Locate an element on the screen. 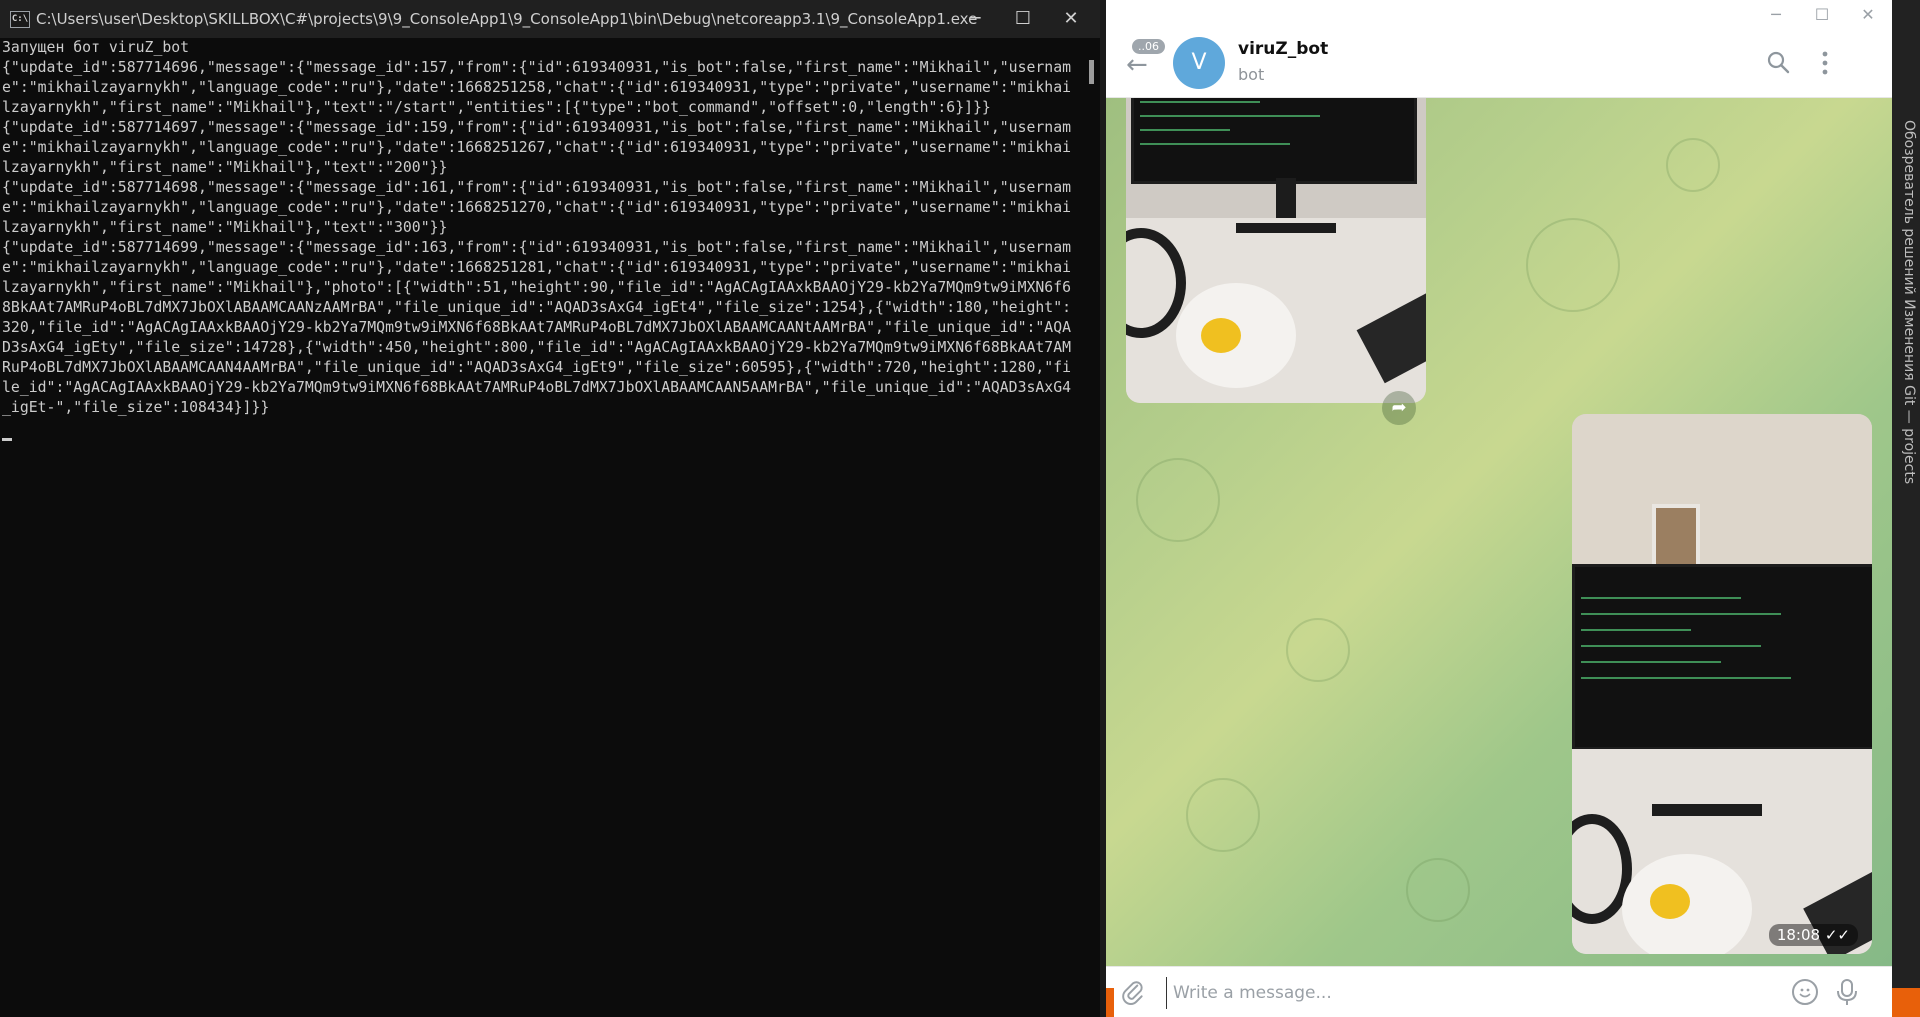  chat-header: ← ..06 V viruZ_bot bot is located at coordinates (1499, 64).